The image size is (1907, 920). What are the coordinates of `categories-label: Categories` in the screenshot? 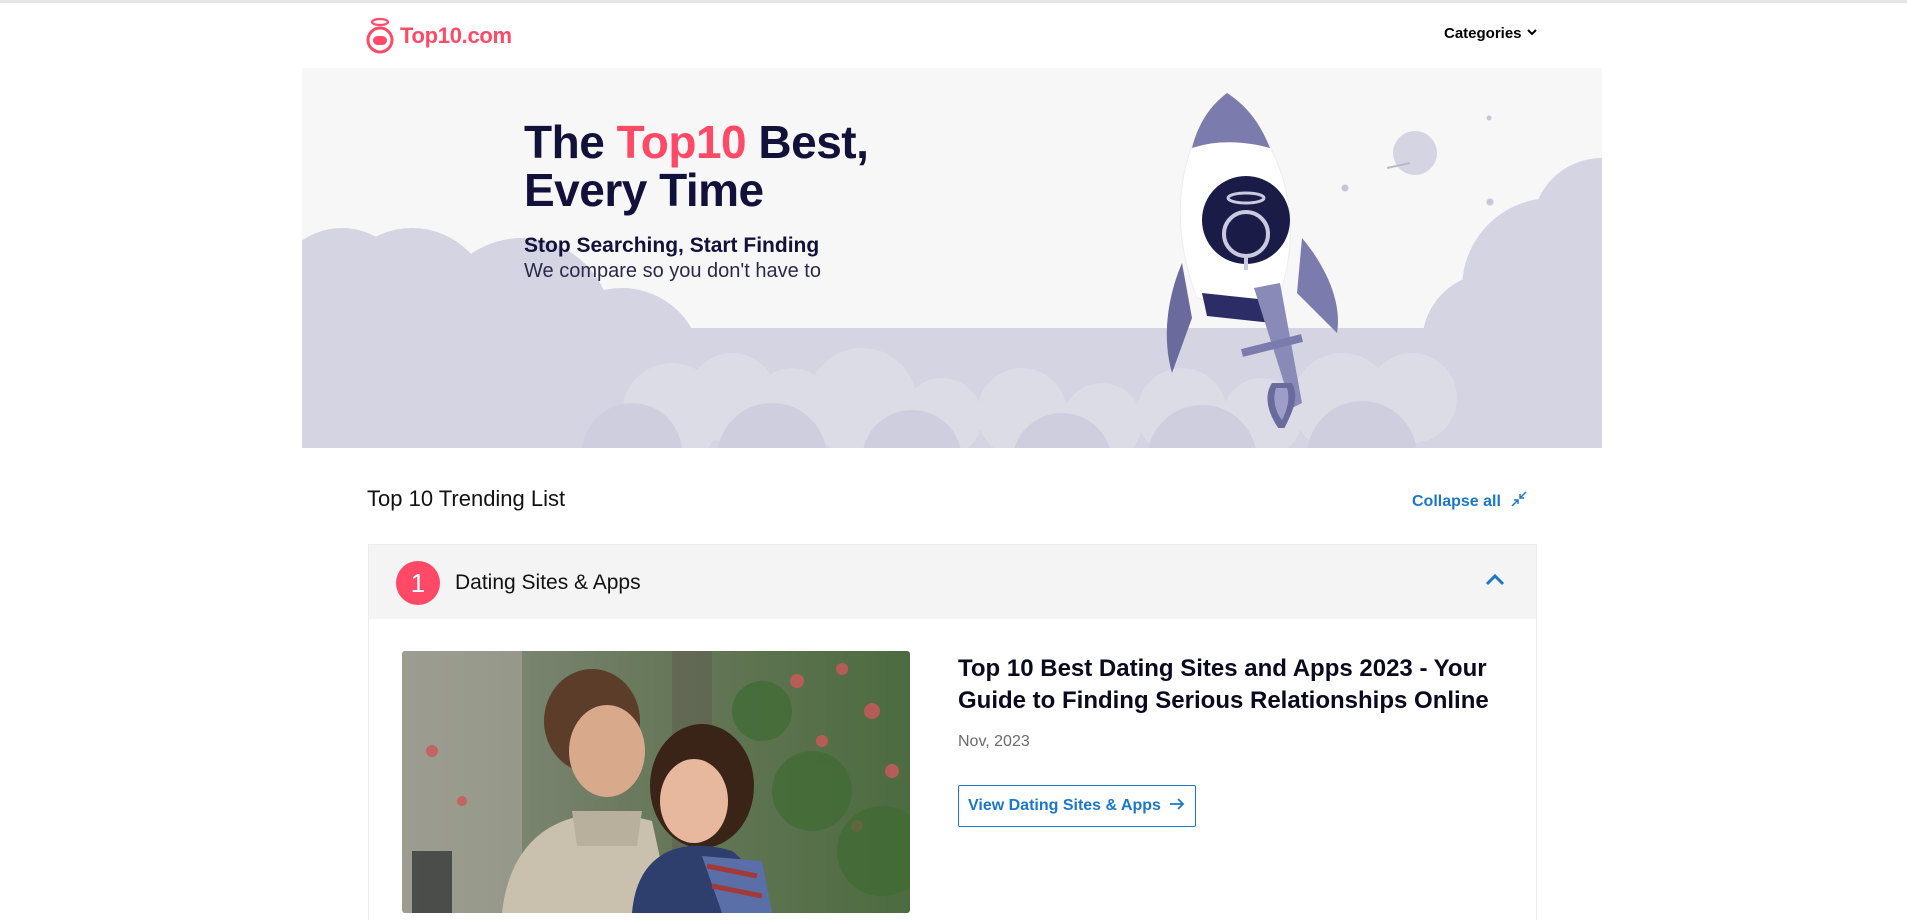 It's located at (1483, 33).